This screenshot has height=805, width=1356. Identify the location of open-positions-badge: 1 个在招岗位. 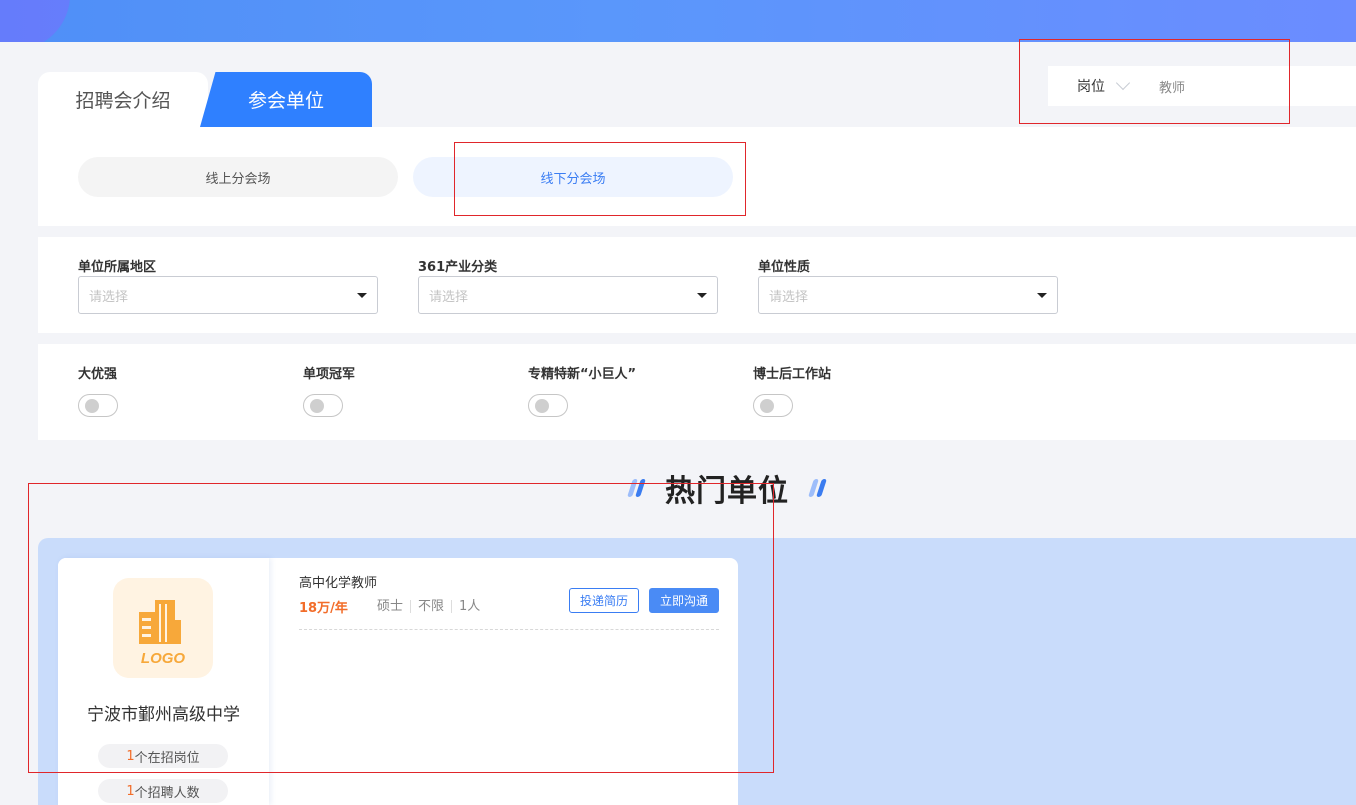
(163, 756).